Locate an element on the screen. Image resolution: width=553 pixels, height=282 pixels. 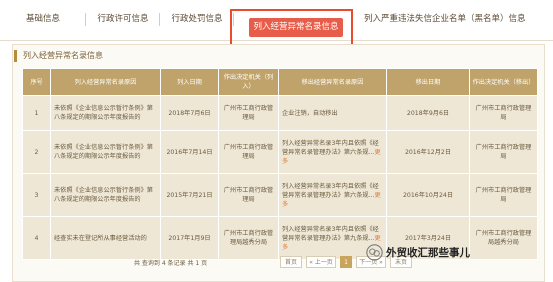
col-header-no: 序号 is located at coordinates (36, 82).